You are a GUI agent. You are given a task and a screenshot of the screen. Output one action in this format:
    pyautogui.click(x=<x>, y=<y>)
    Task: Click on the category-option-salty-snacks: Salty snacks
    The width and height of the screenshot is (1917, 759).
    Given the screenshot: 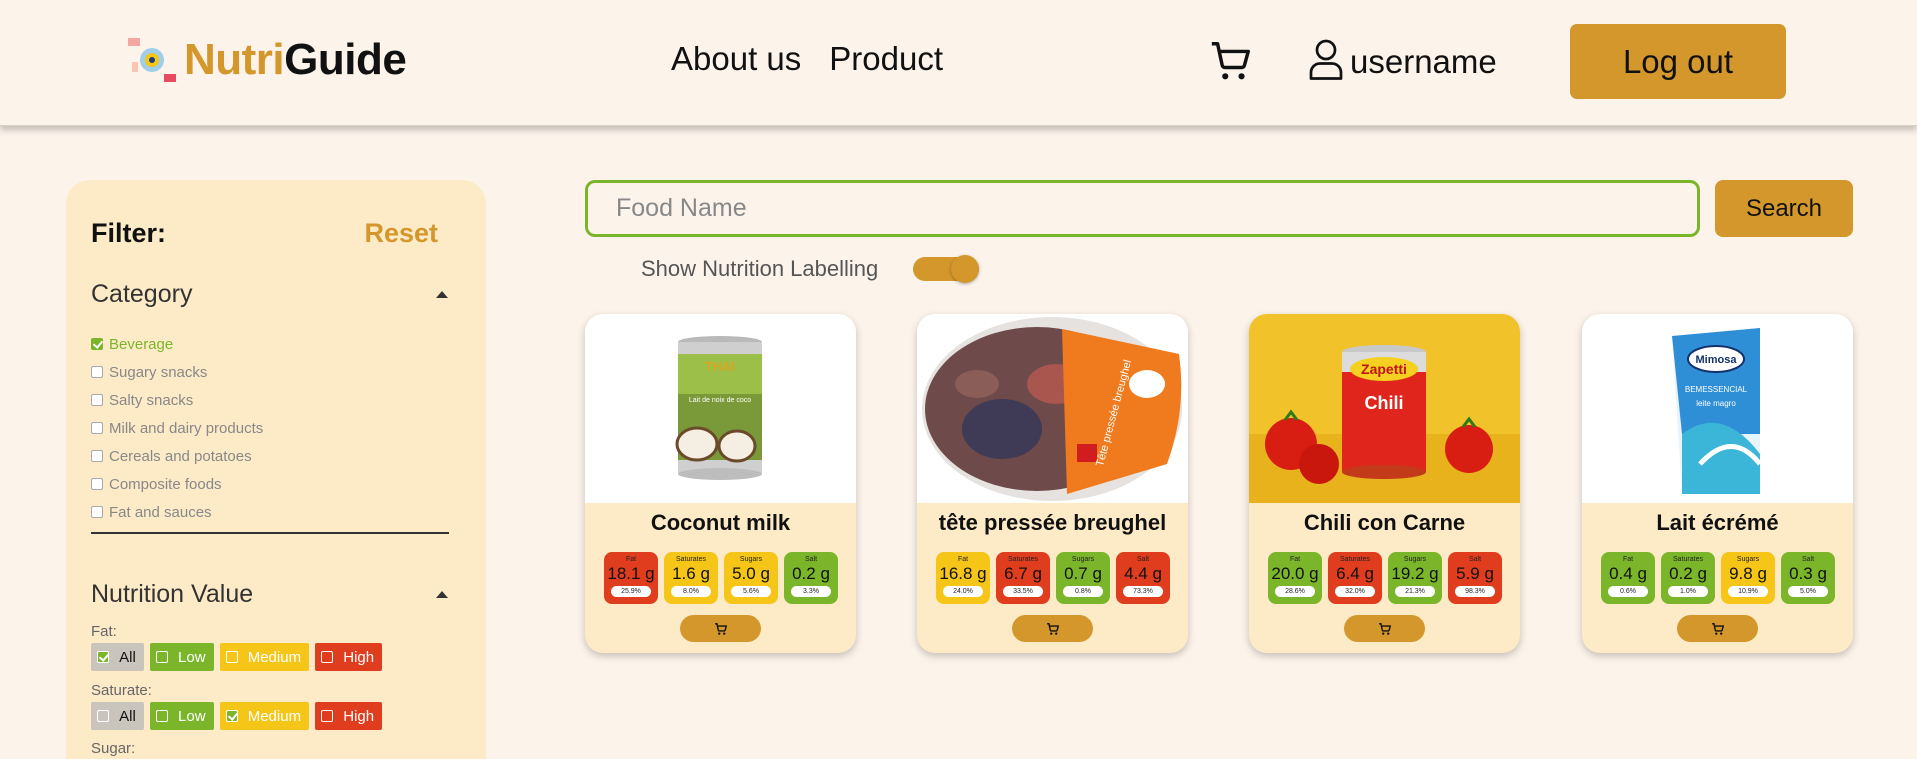 What is the action you would take?
    pyautogui.click(x=177, y=400)
    